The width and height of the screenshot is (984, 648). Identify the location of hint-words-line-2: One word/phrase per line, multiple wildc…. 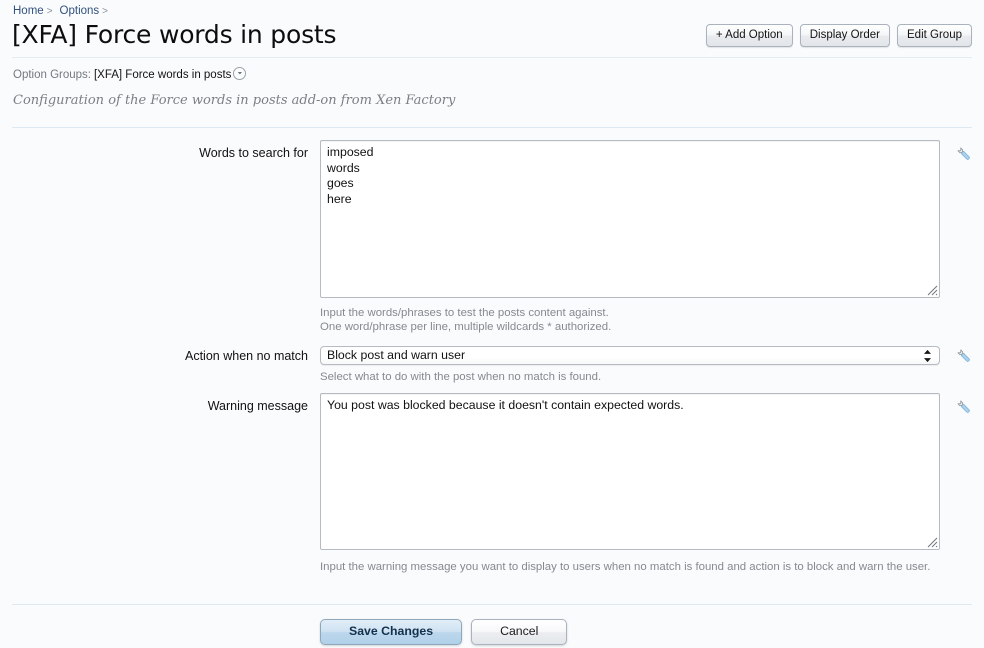
(466, 327).